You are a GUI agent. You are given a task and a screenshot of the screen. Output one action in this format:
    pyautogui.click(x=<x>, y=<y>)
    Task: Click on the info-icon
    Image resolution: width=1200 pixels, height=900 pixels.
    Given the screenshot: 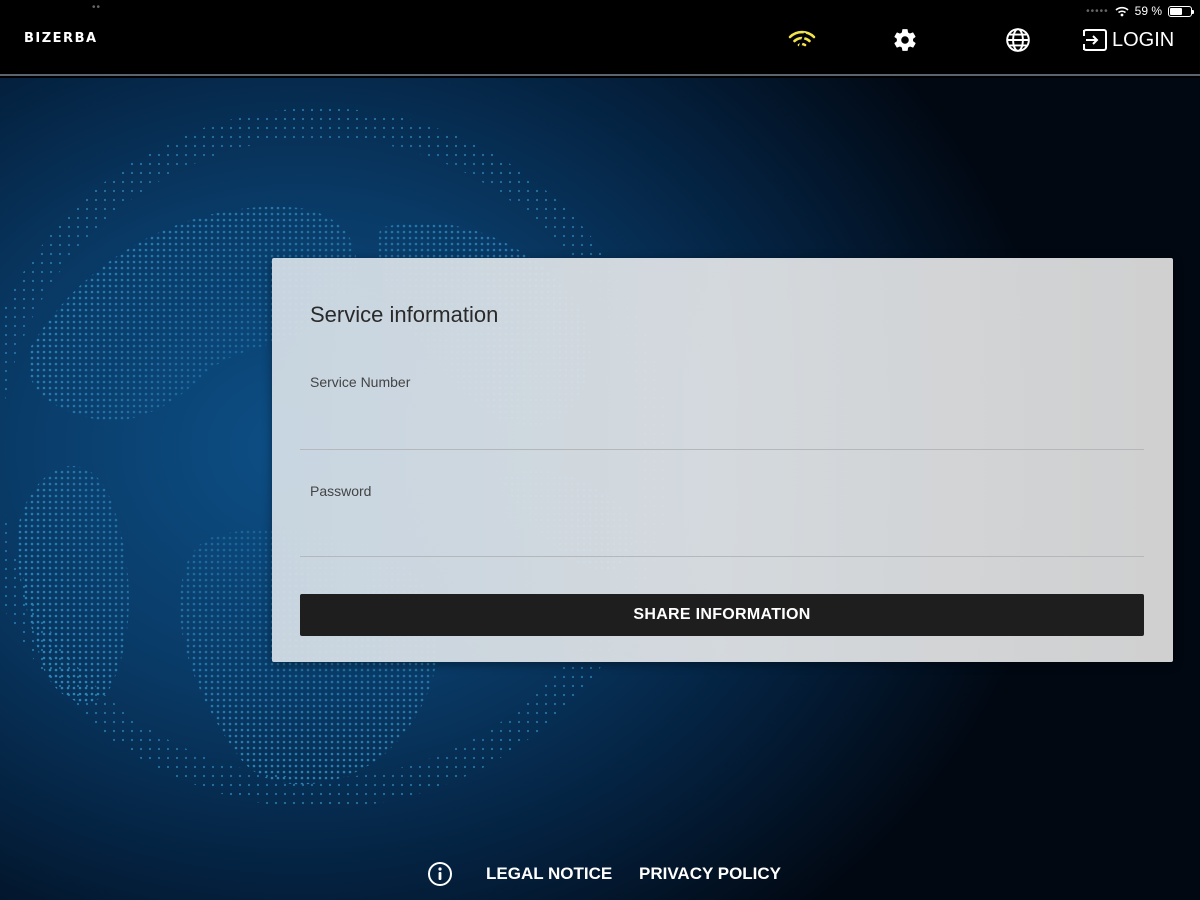 What is the action you would take?
    pyautogui.click(x=440, y=874)
    